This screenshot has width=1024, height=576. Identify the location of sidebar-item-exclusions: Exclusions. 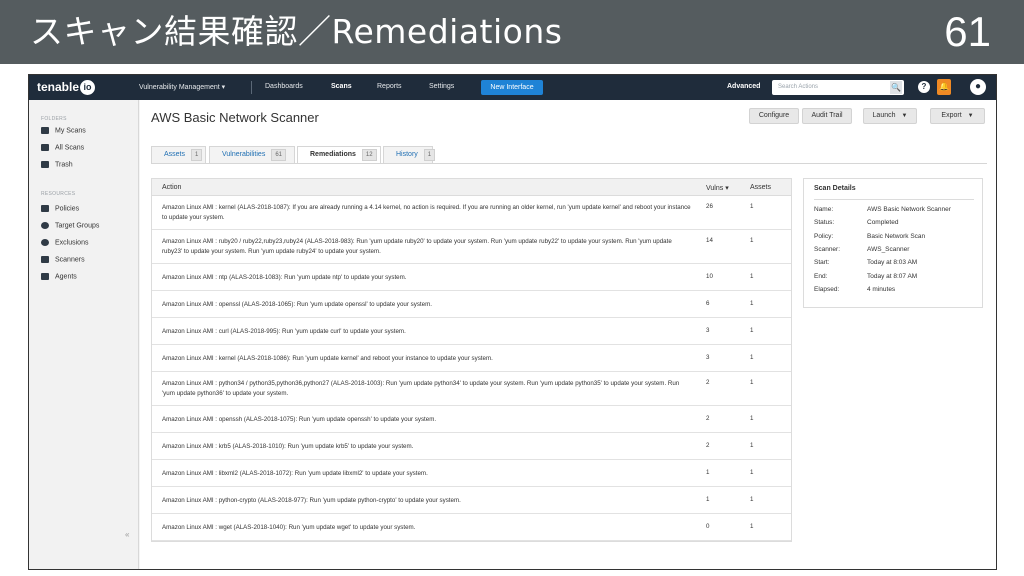
(64, 242).